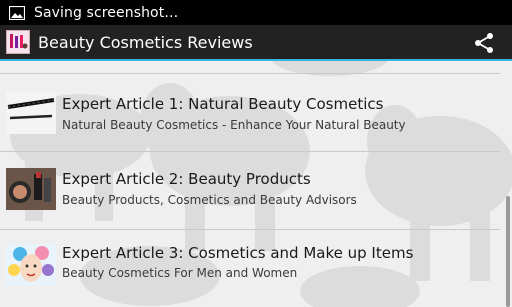  I want to click on app-title: Beauty Cosmetics Reviews, so click(145, 42).